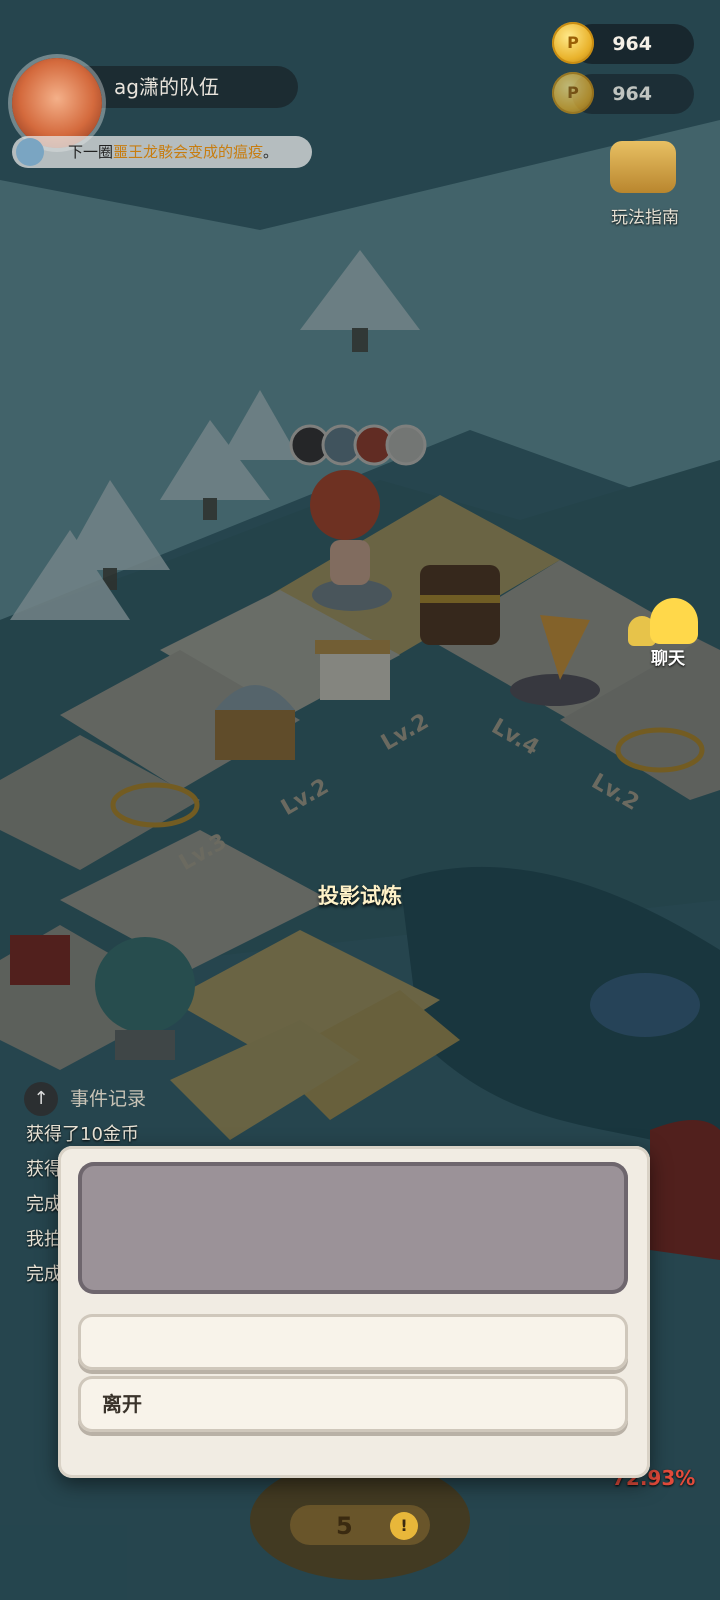 This screenshot has width=720, height=1600. I want to click on next-round-text: 下一圈噩王龙骸会变成的瘟疫。, so click(173, 152).